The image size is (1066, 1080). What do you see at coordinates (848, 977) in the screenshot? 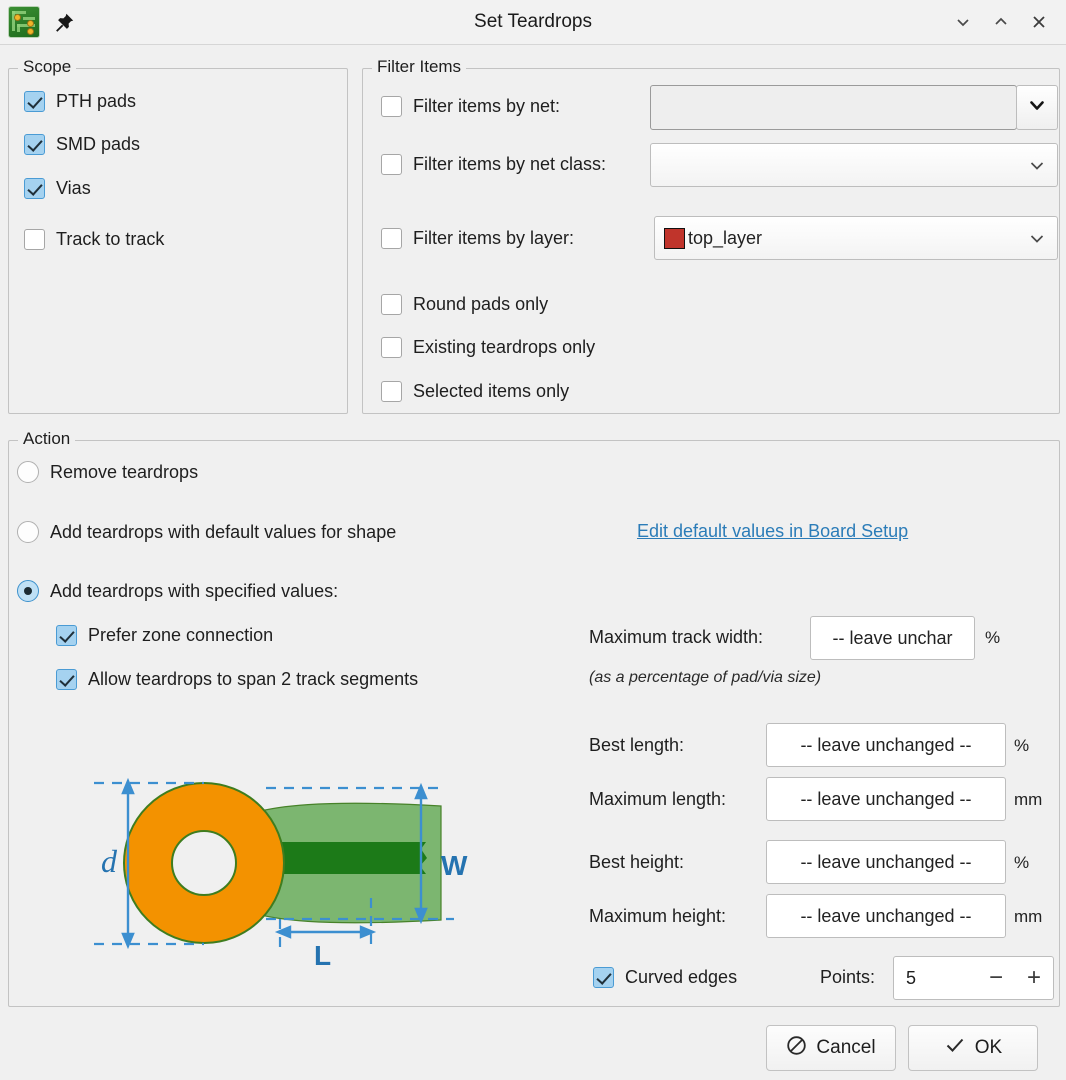
I see `points-label: Points:` at bounding box center [848, 977].